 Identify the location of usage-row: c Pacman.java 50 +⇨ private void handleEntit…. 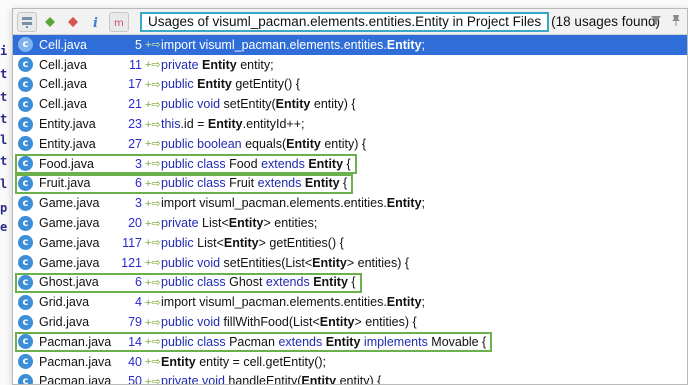
(350, 378).